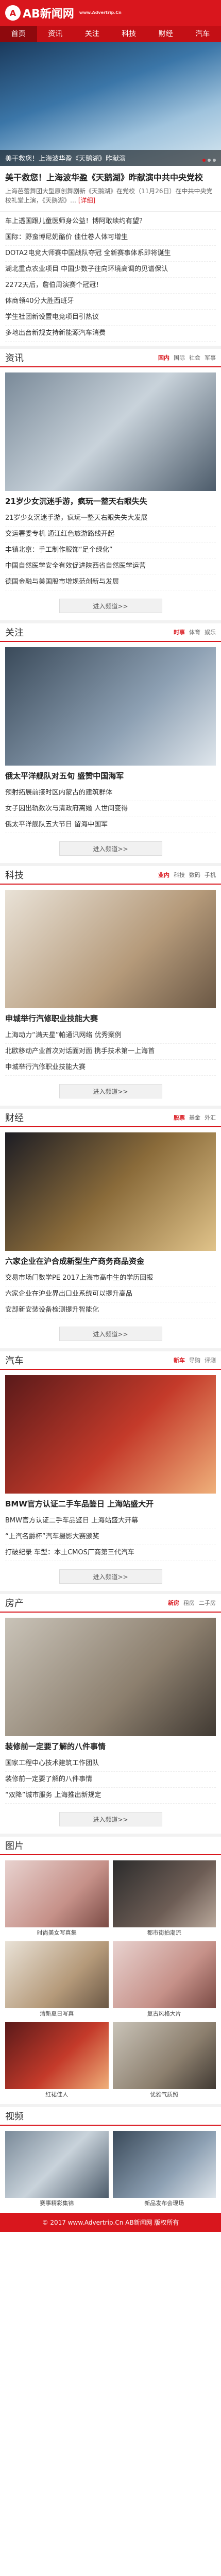 The image size is (221, 2576). I want to click on photo-card: 复古风格大片, so click(164, 1979).